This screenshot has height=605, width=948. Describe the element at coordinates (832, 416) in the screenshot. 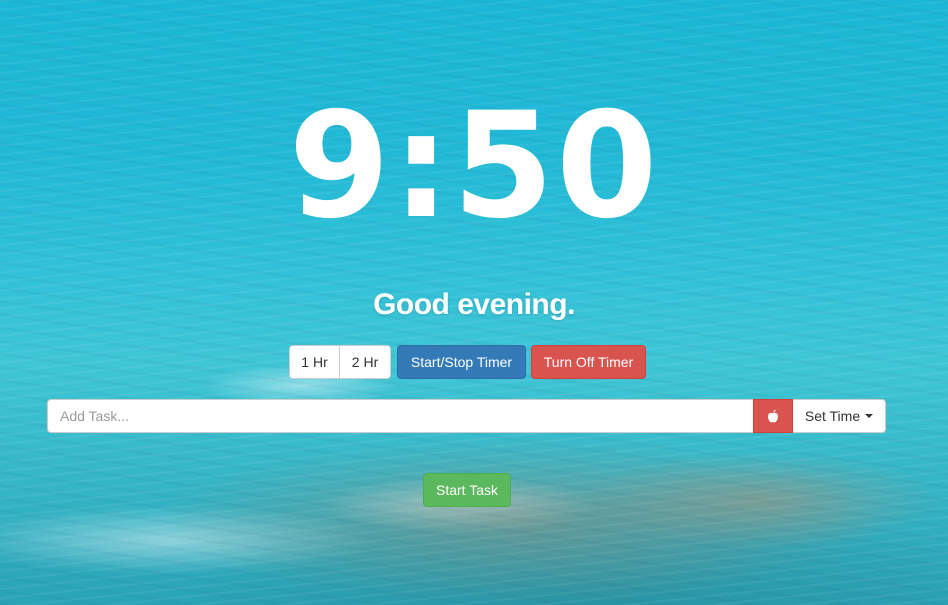

I see `set-time-label: Set Time` at that location.